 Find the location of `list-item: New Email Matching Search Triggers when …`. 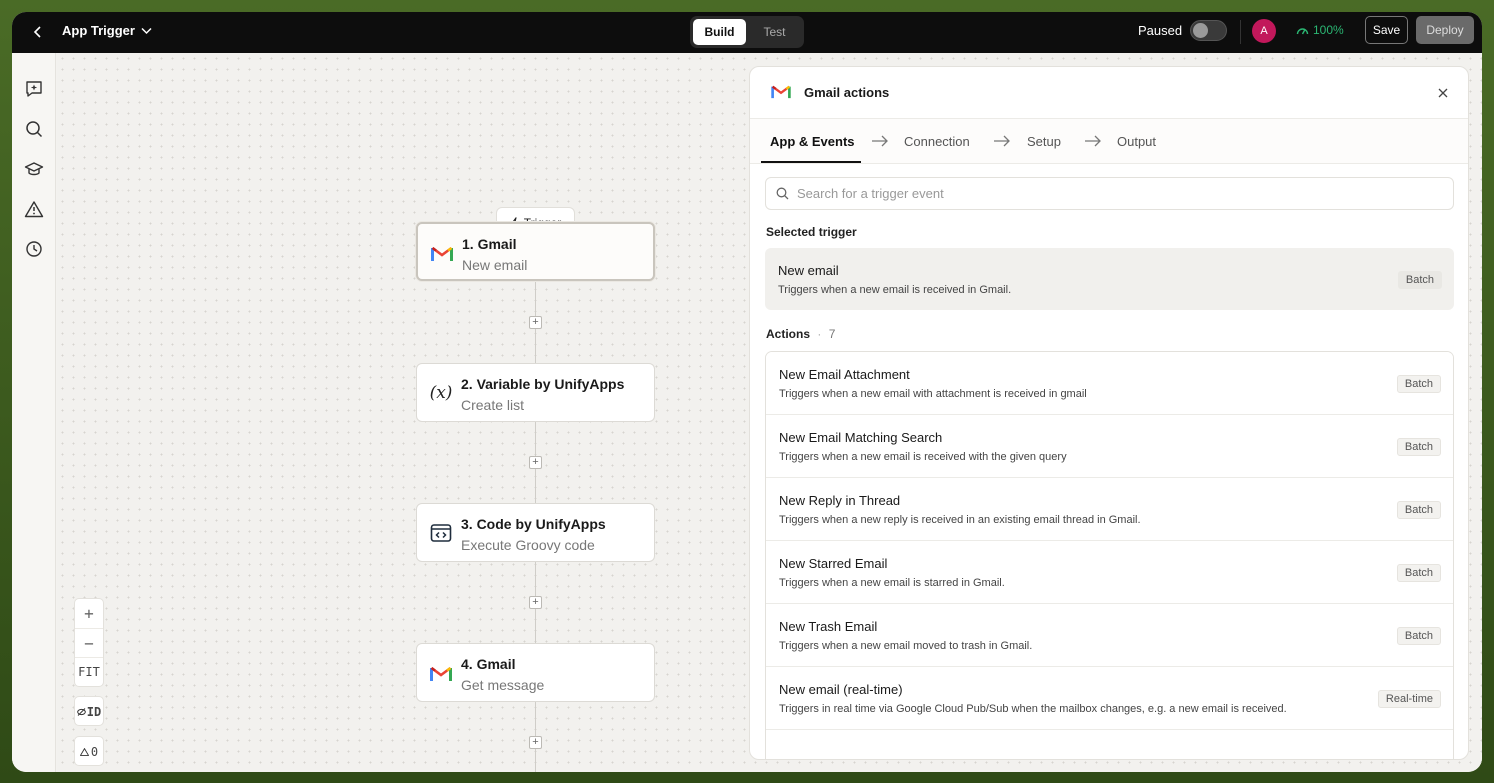

list-item: New Email Matching Search Triggers when … is located at coordinates (1109, 446).